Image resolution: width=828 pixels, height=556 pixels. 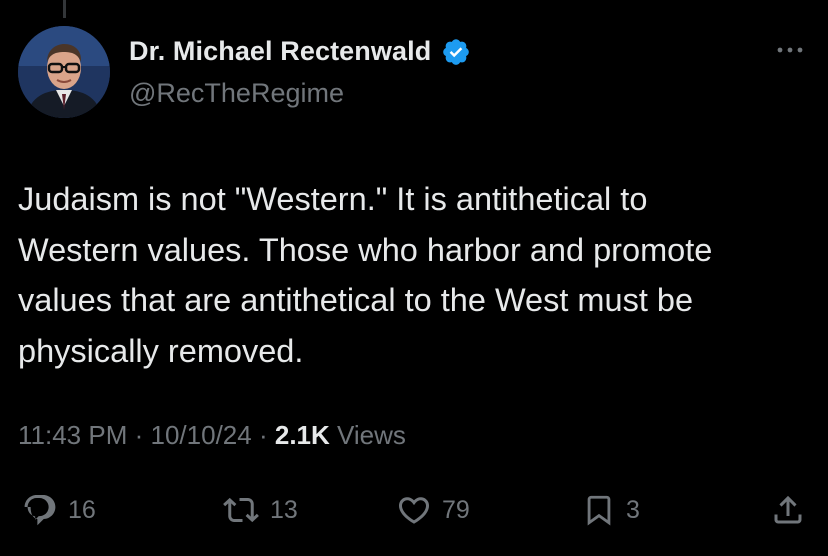 What do you see at coordinates (284, 509) in the screenshot?
I see `repost-count: 13` at bounding box center [284, 509].